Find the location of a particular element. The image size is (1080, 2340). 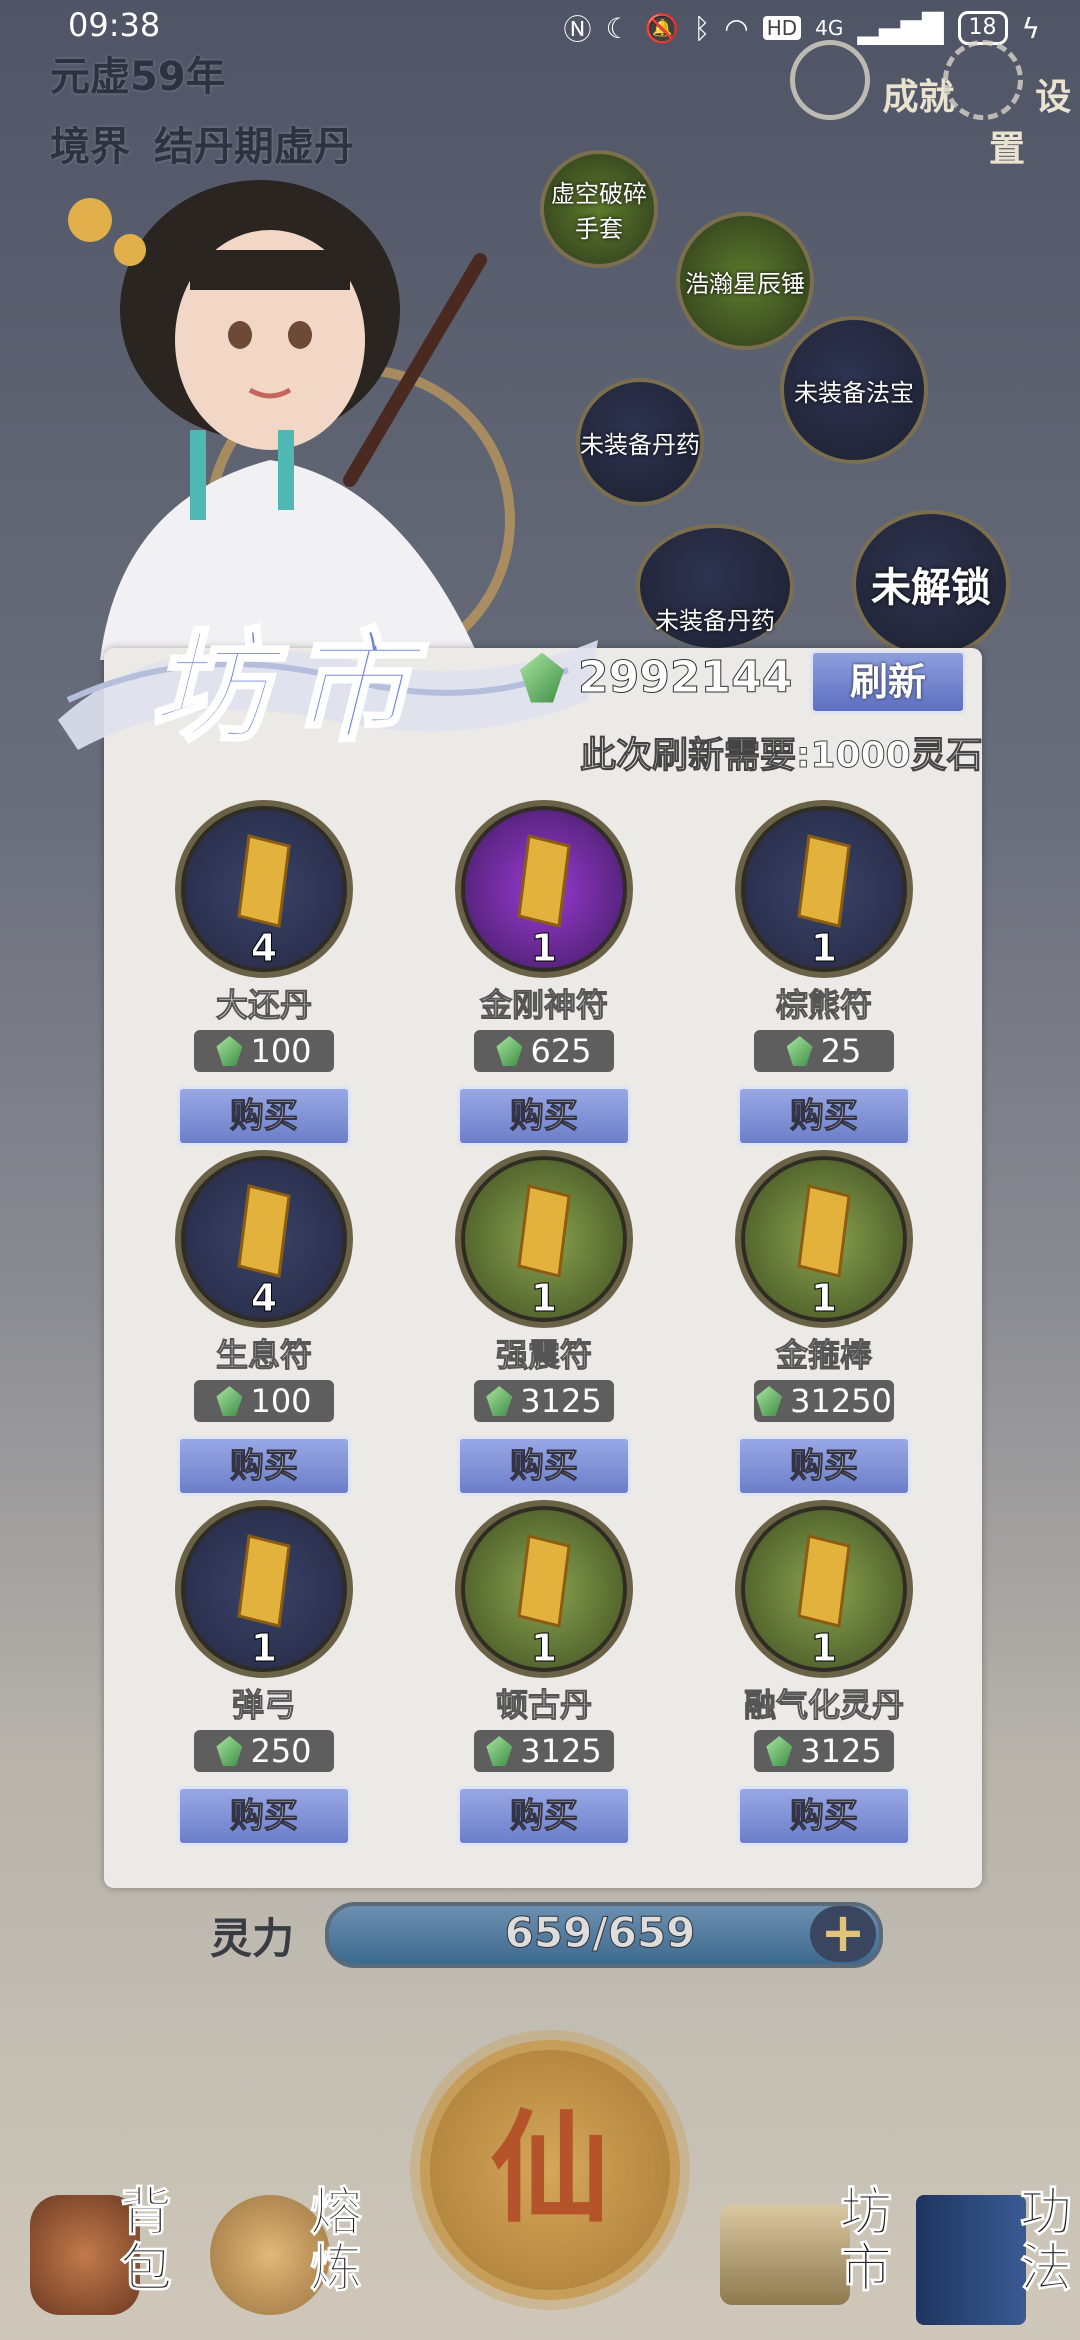

cultivate-button: 仙 is located at coordinates (550, 2170).